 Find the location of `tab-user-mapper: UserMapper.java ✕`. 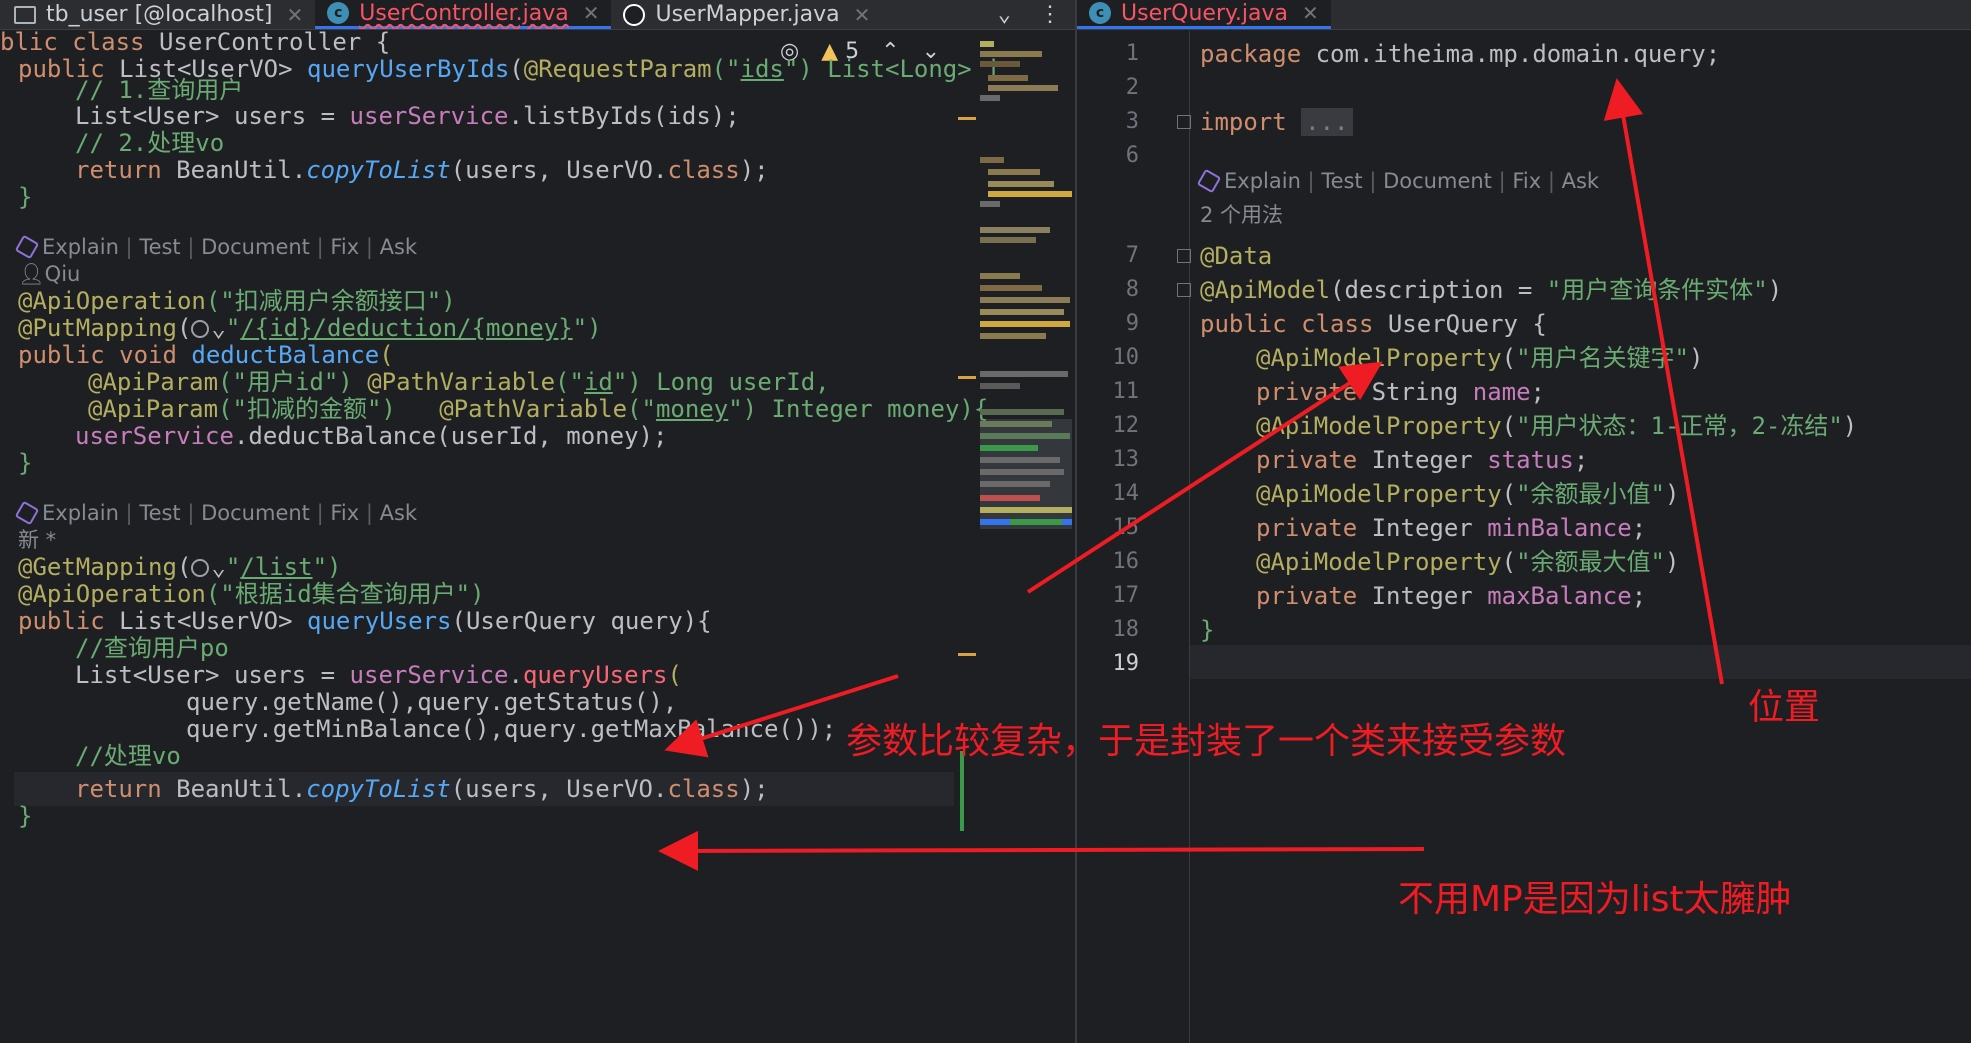

tab-user-mapper: UserMapper.java ✕ is located at coordinates (746, 14).